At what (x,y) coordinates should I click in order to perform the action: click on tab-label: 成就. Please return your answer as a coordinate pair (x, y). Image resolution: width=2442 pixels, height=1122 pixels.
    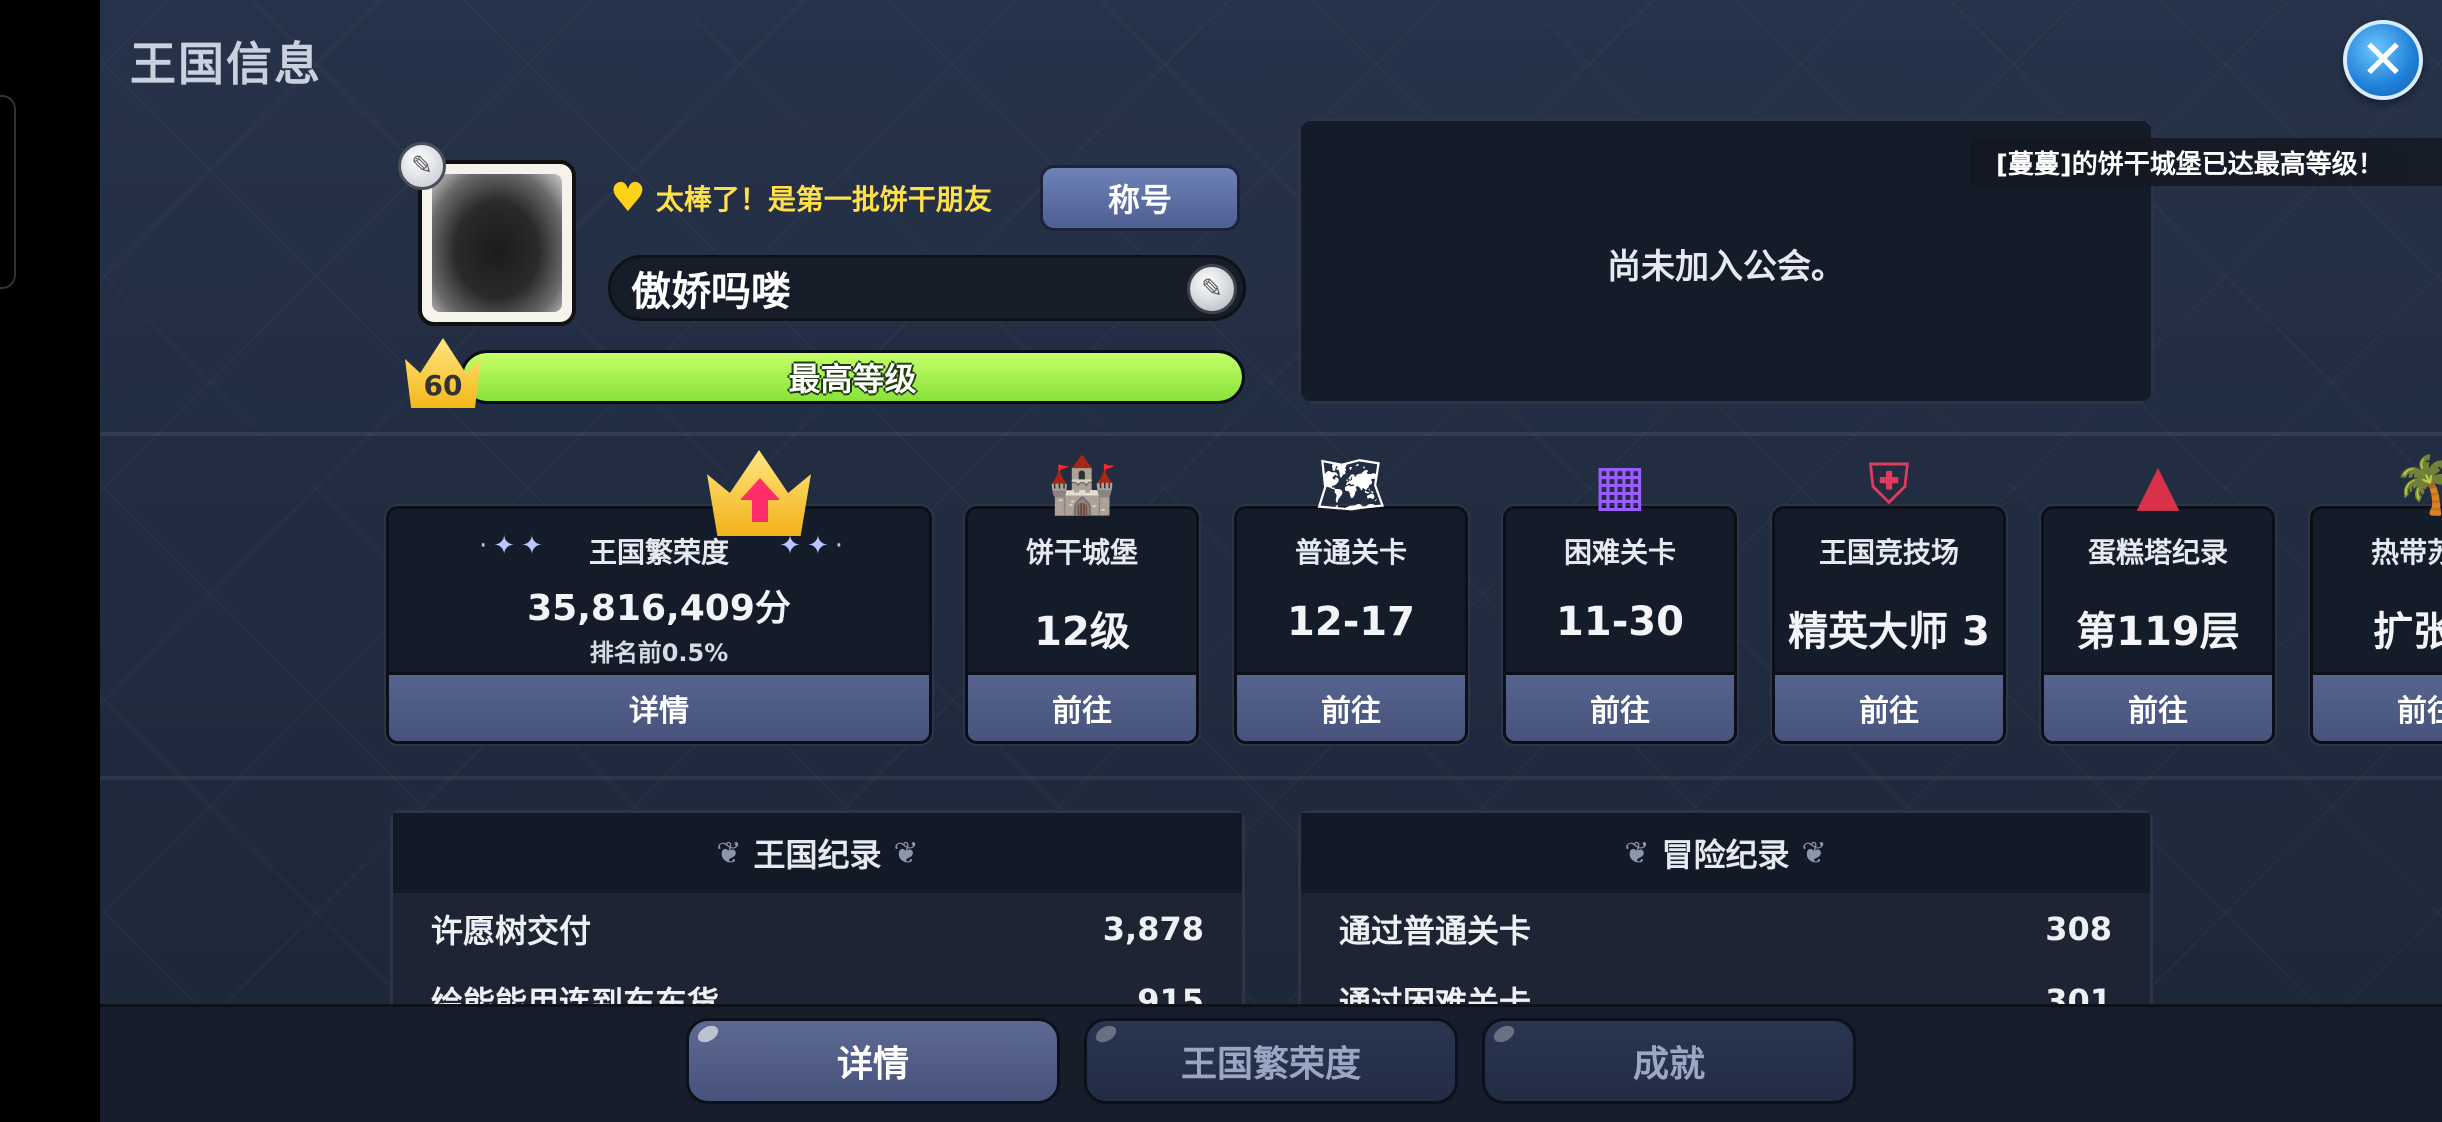
    Looking at the image, I should click on (1668, 1064).